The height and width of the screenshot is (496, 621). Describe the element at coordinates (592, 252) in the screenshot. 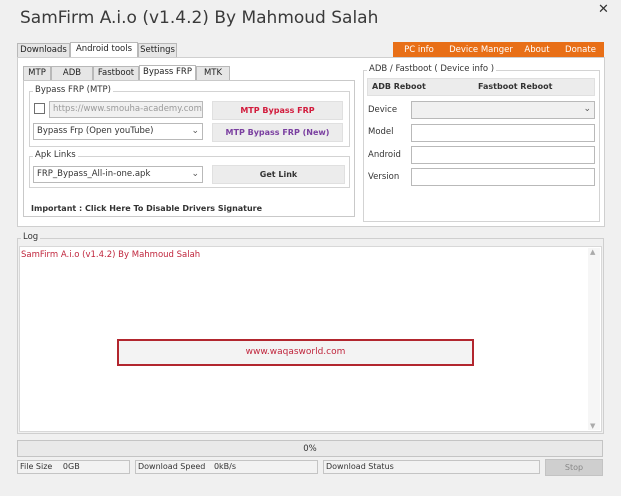

I see `scroll-up-icon: ▲` at that location.